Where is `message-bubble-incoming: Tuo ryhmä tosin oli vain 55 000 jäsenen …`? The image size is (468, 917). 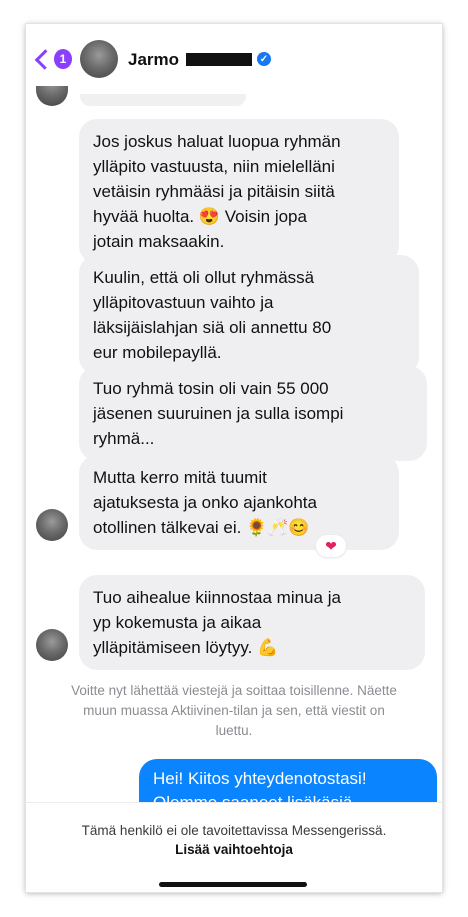
message-bubble-incoming: Tuo ryhmä tosin oli vain 55 000 jäsenen … is located at coordinates (253, 413).